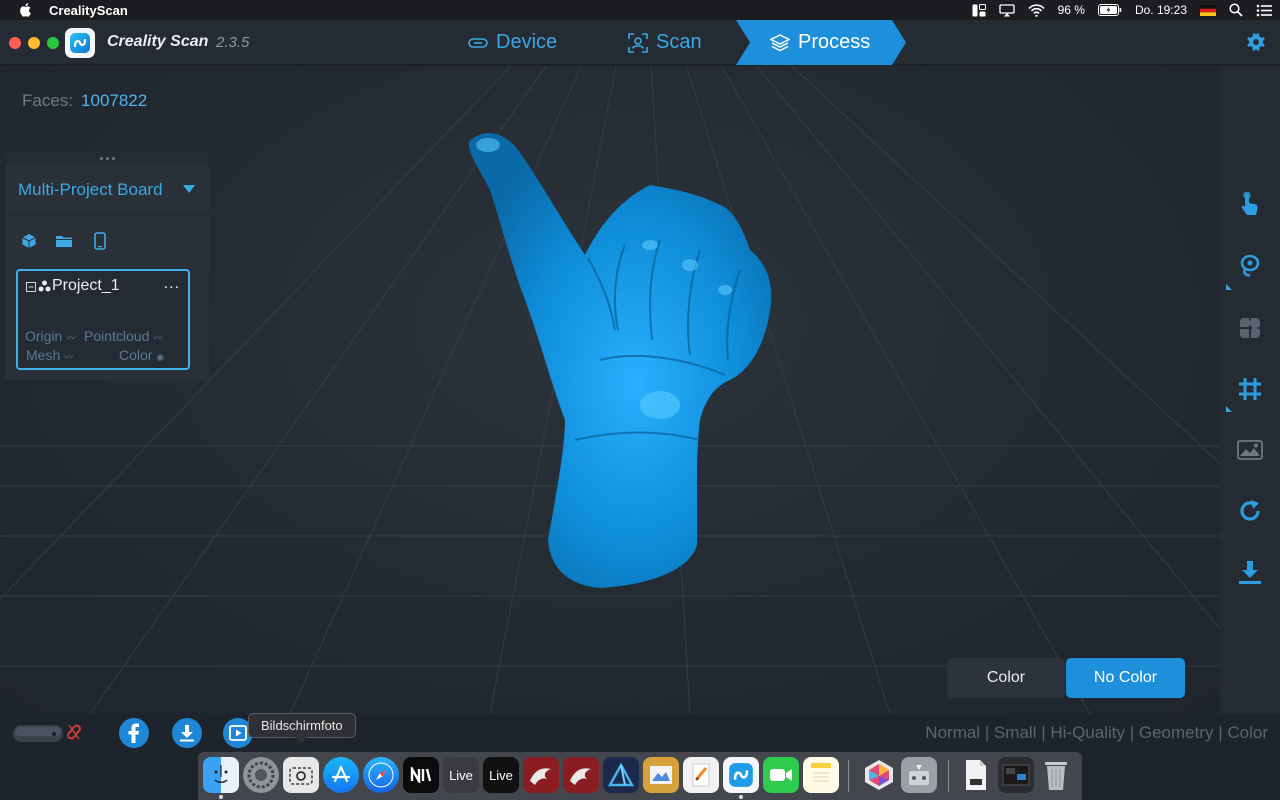  Describe the element at coordinates (134, 733) in the screenshot. I see `facebook-icon` at that location.